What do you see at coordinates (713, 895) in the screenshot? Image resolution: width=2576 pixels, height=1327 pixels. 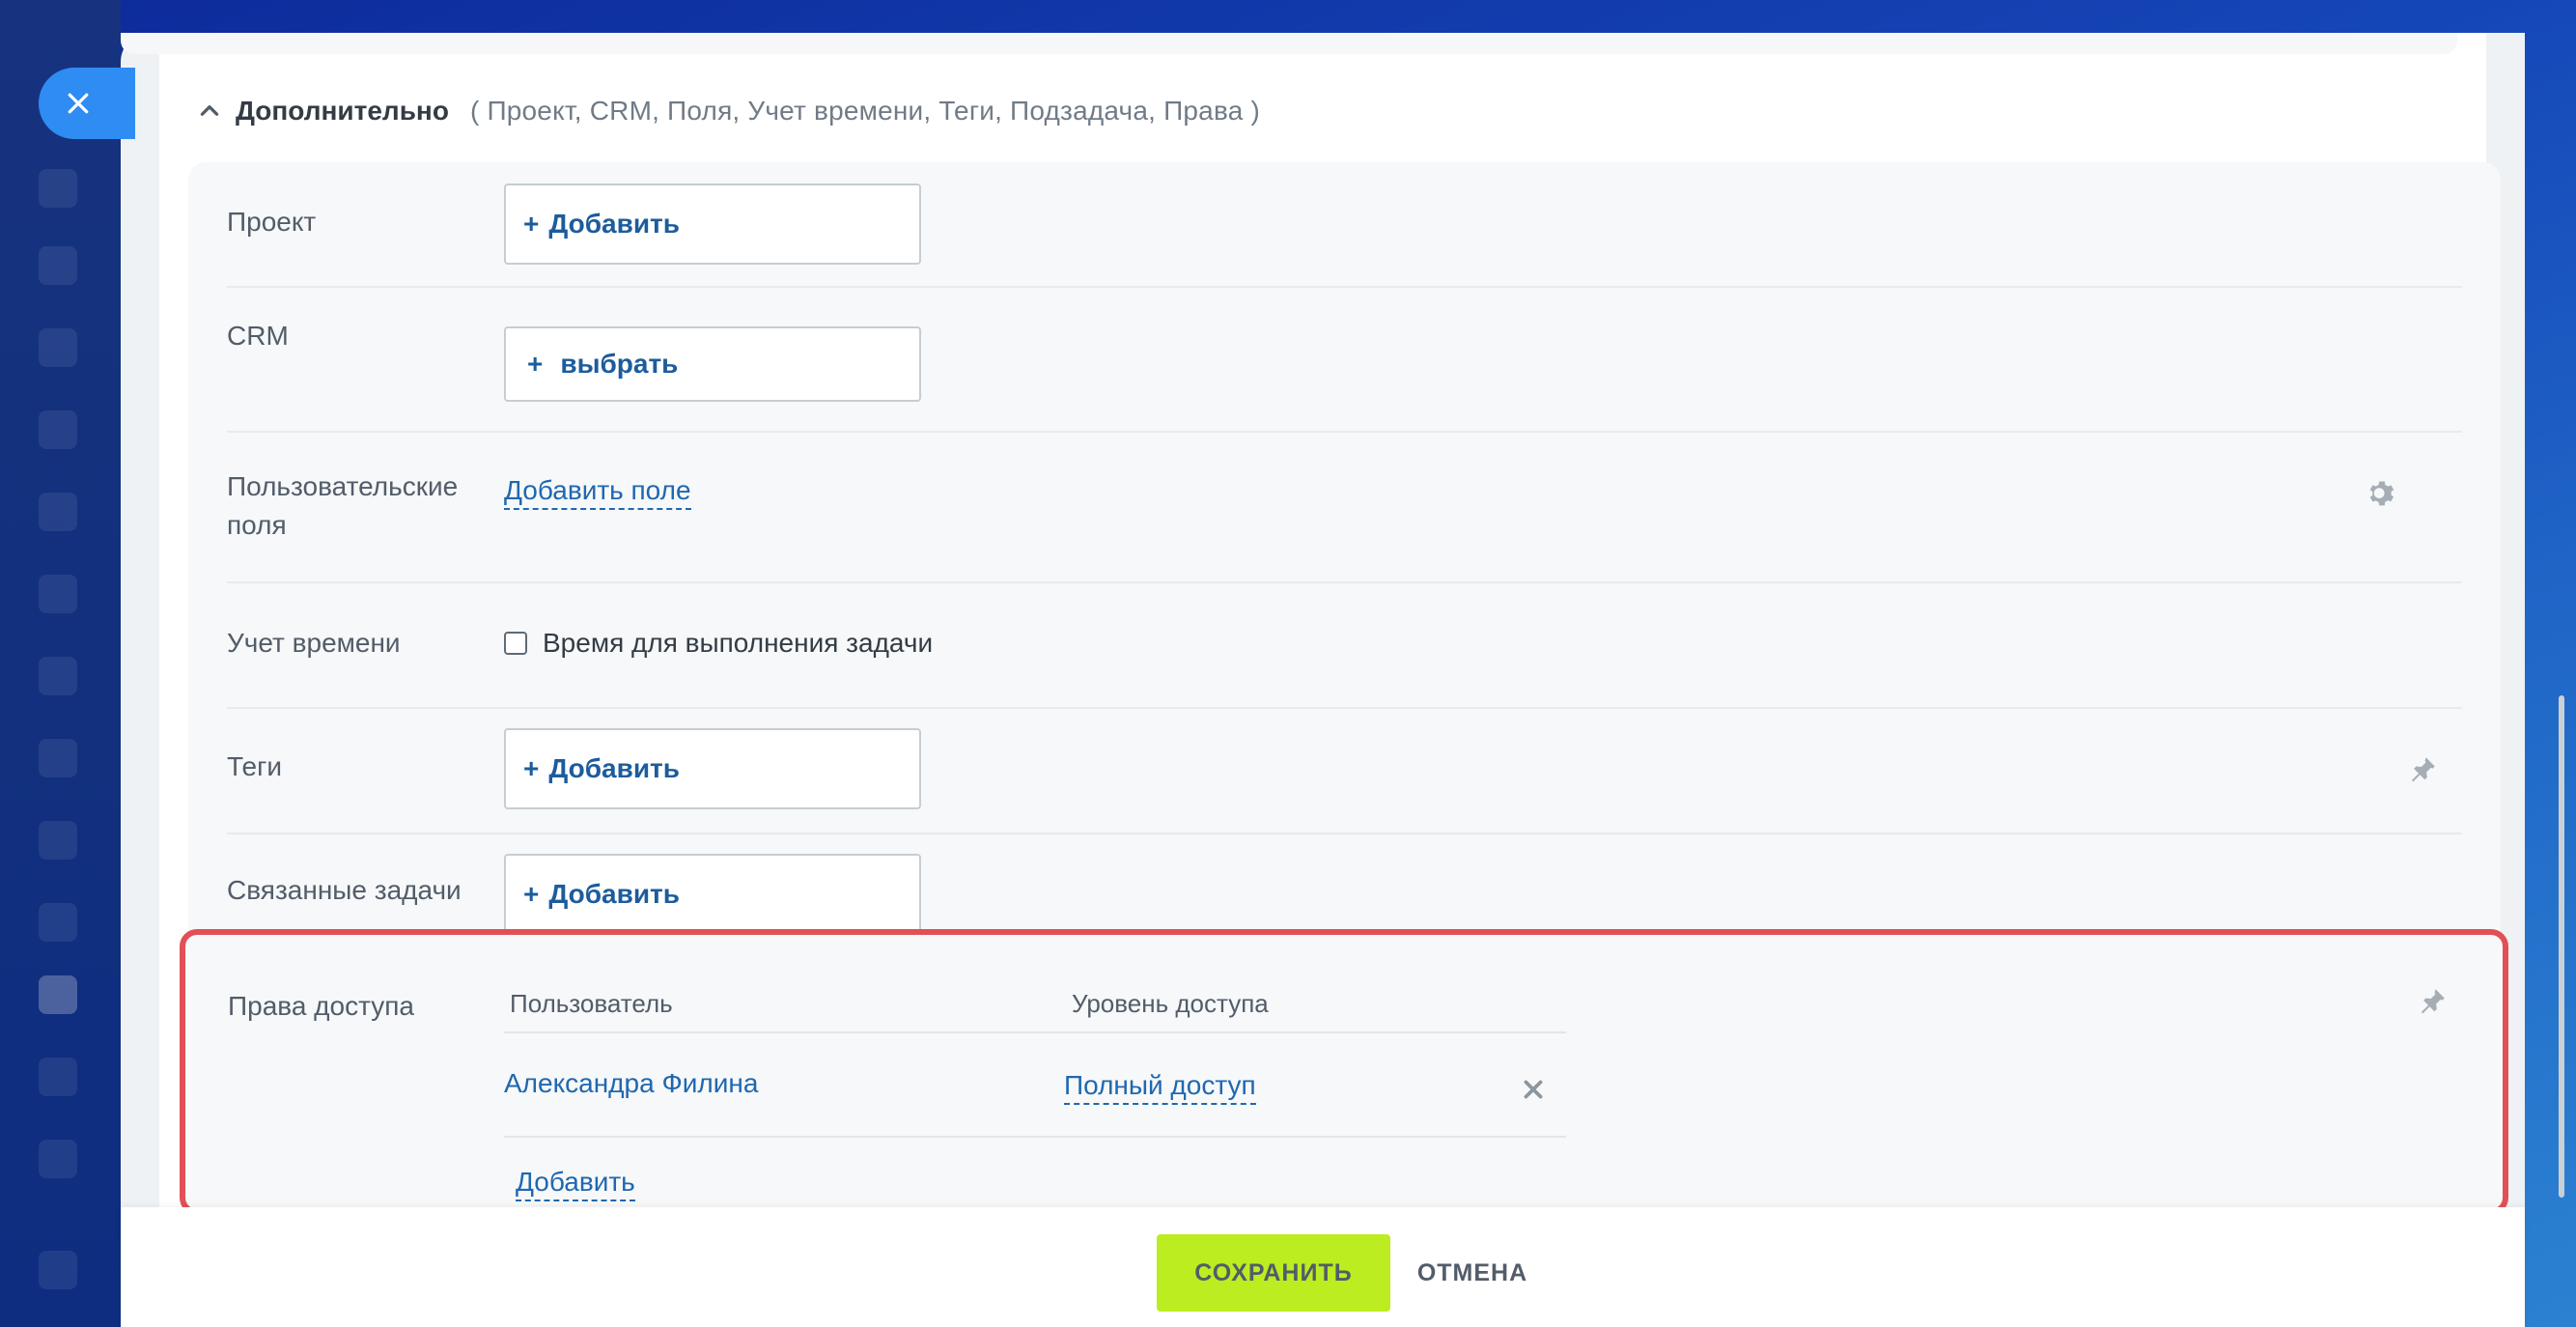 I see `add-related-task-button: + Добавить` at bounding box center [713, 895].